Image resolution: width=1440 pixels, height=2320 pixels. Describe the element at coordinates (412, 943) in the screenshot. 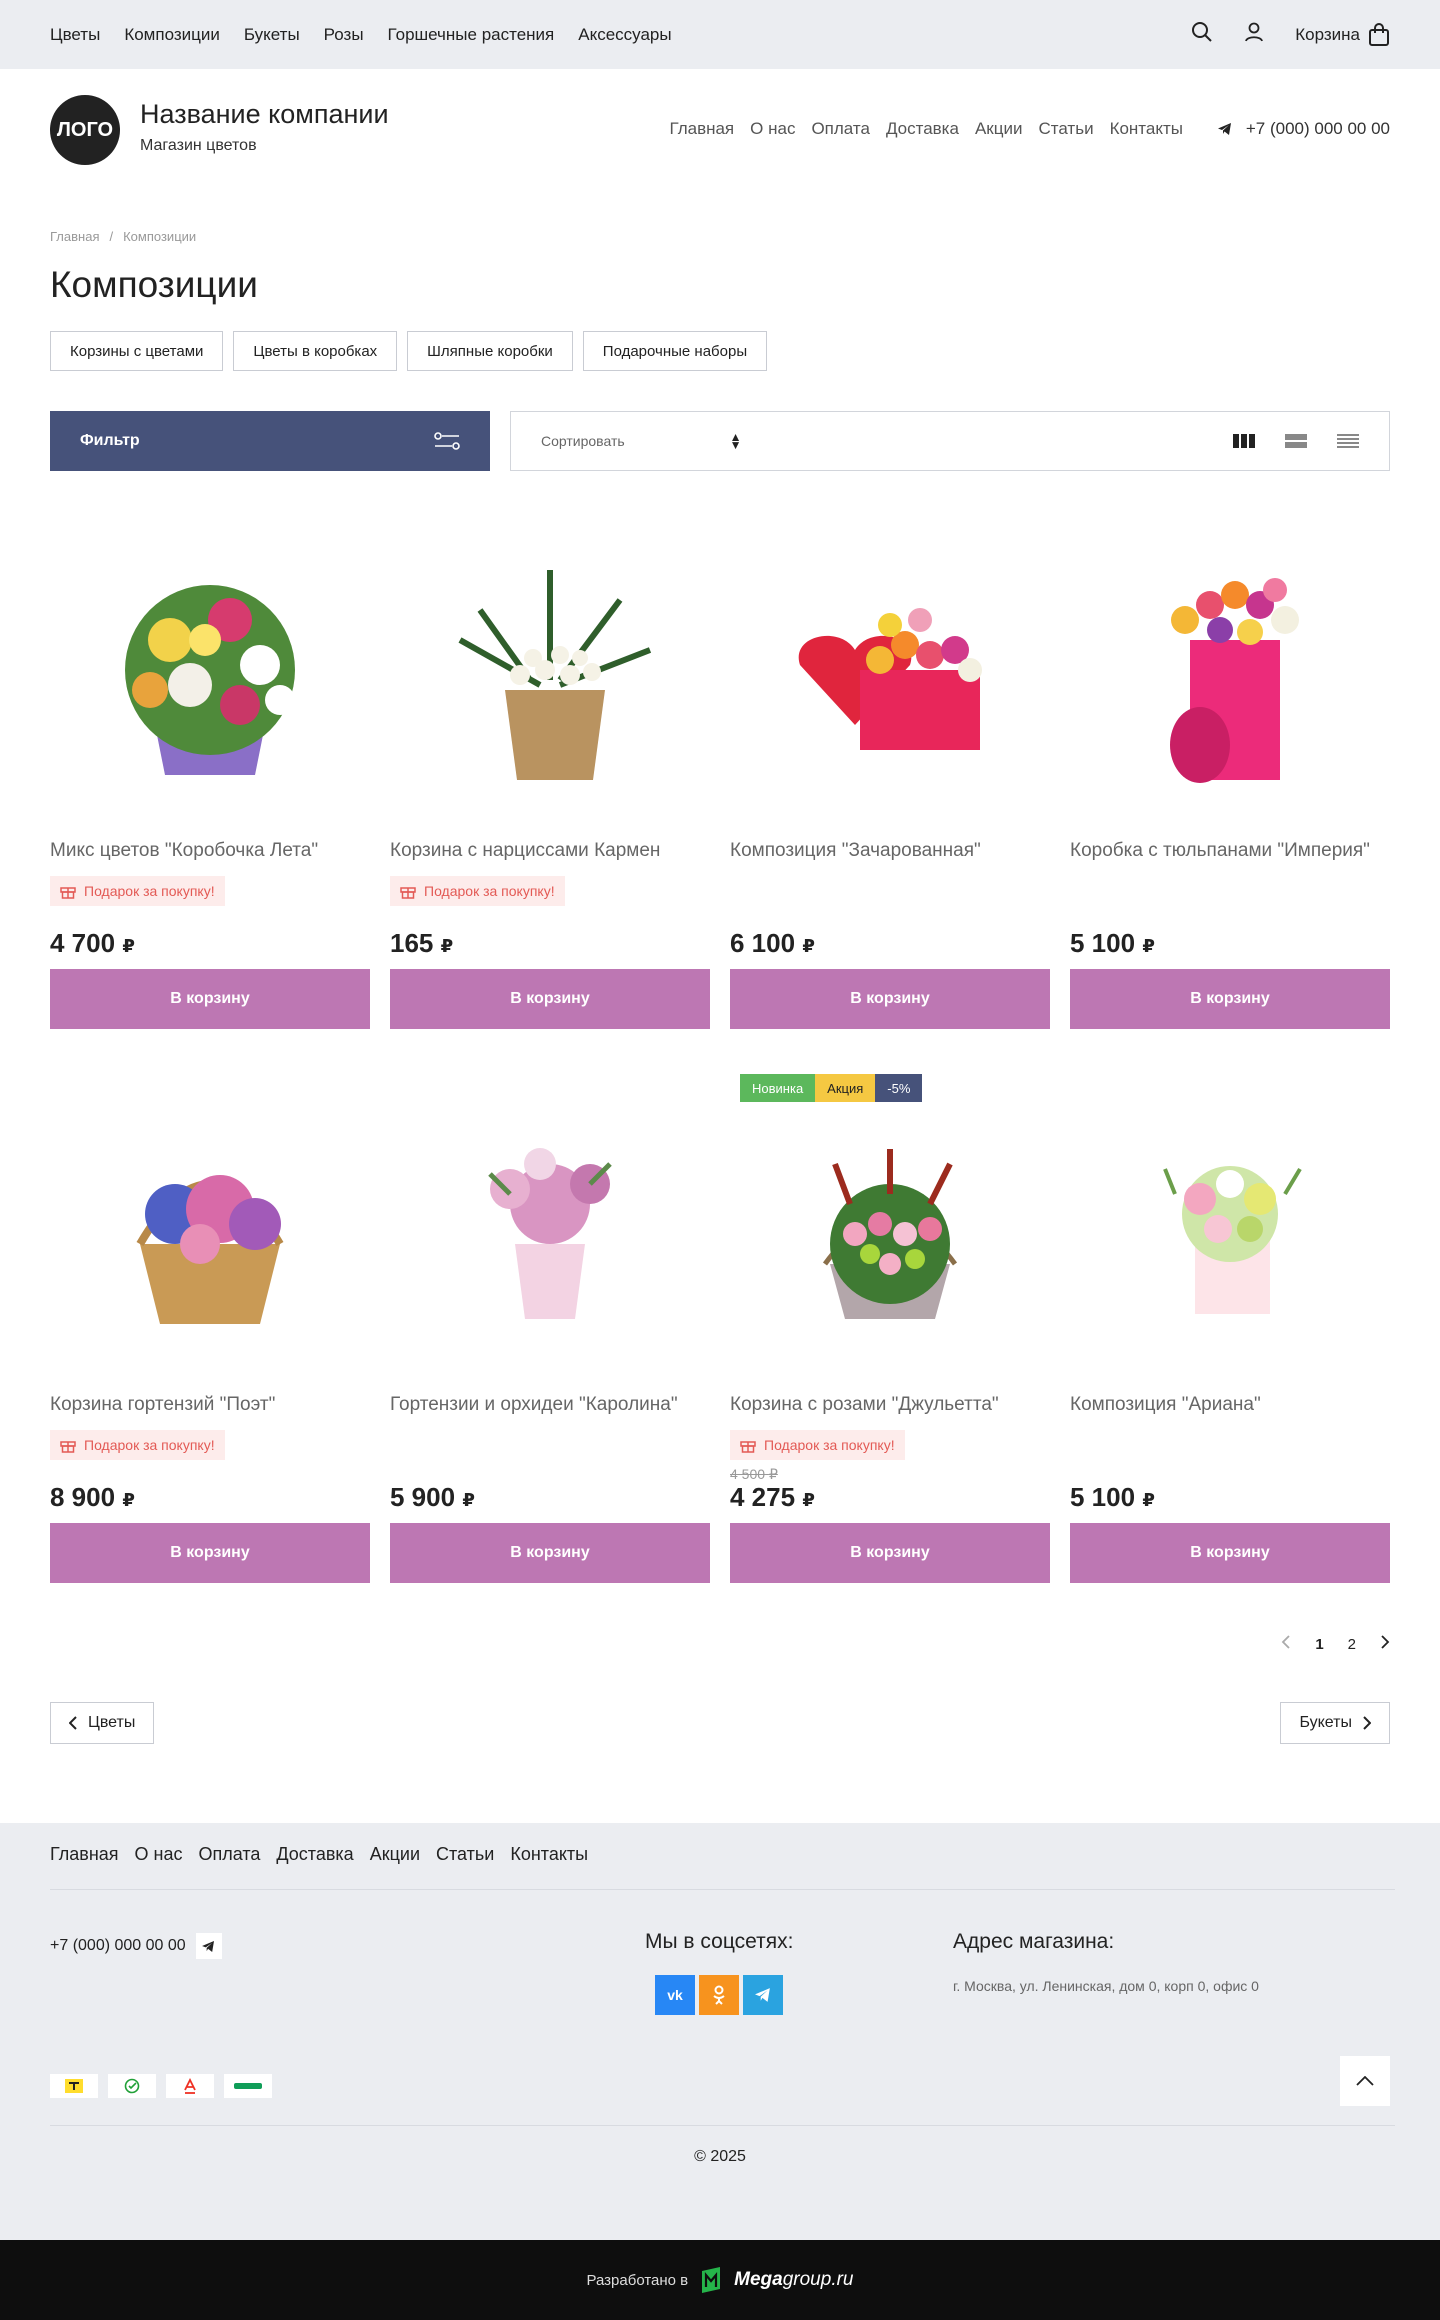

I see `price-value: 165` at that location.